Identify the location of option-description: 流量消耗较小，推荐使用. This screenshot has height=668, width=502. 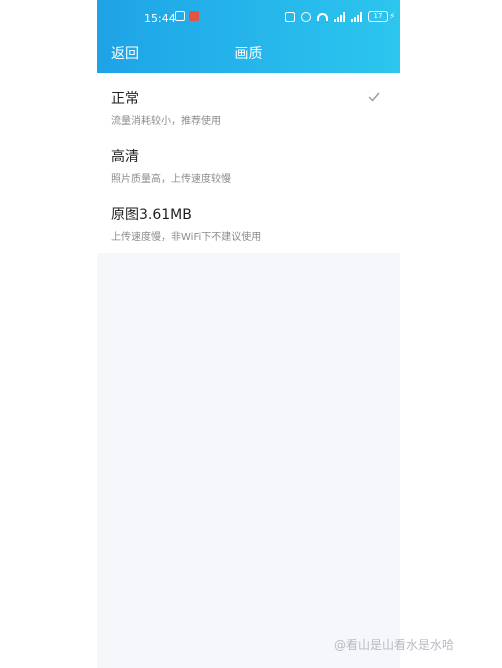
(166, 121).